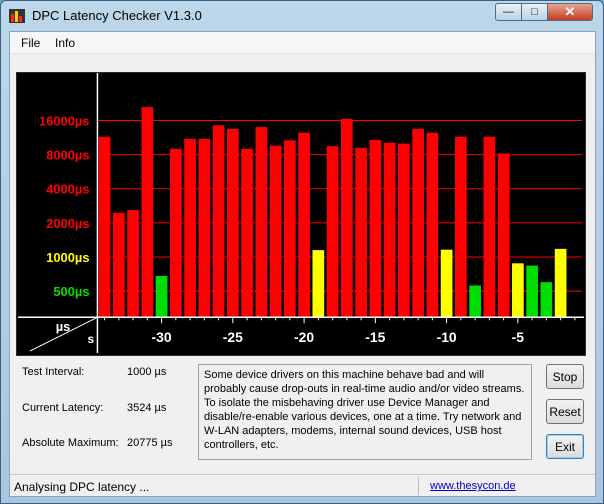 The image size is (604, 504). I want to click on y-tick-label: 8000µs, so click(67, 155).